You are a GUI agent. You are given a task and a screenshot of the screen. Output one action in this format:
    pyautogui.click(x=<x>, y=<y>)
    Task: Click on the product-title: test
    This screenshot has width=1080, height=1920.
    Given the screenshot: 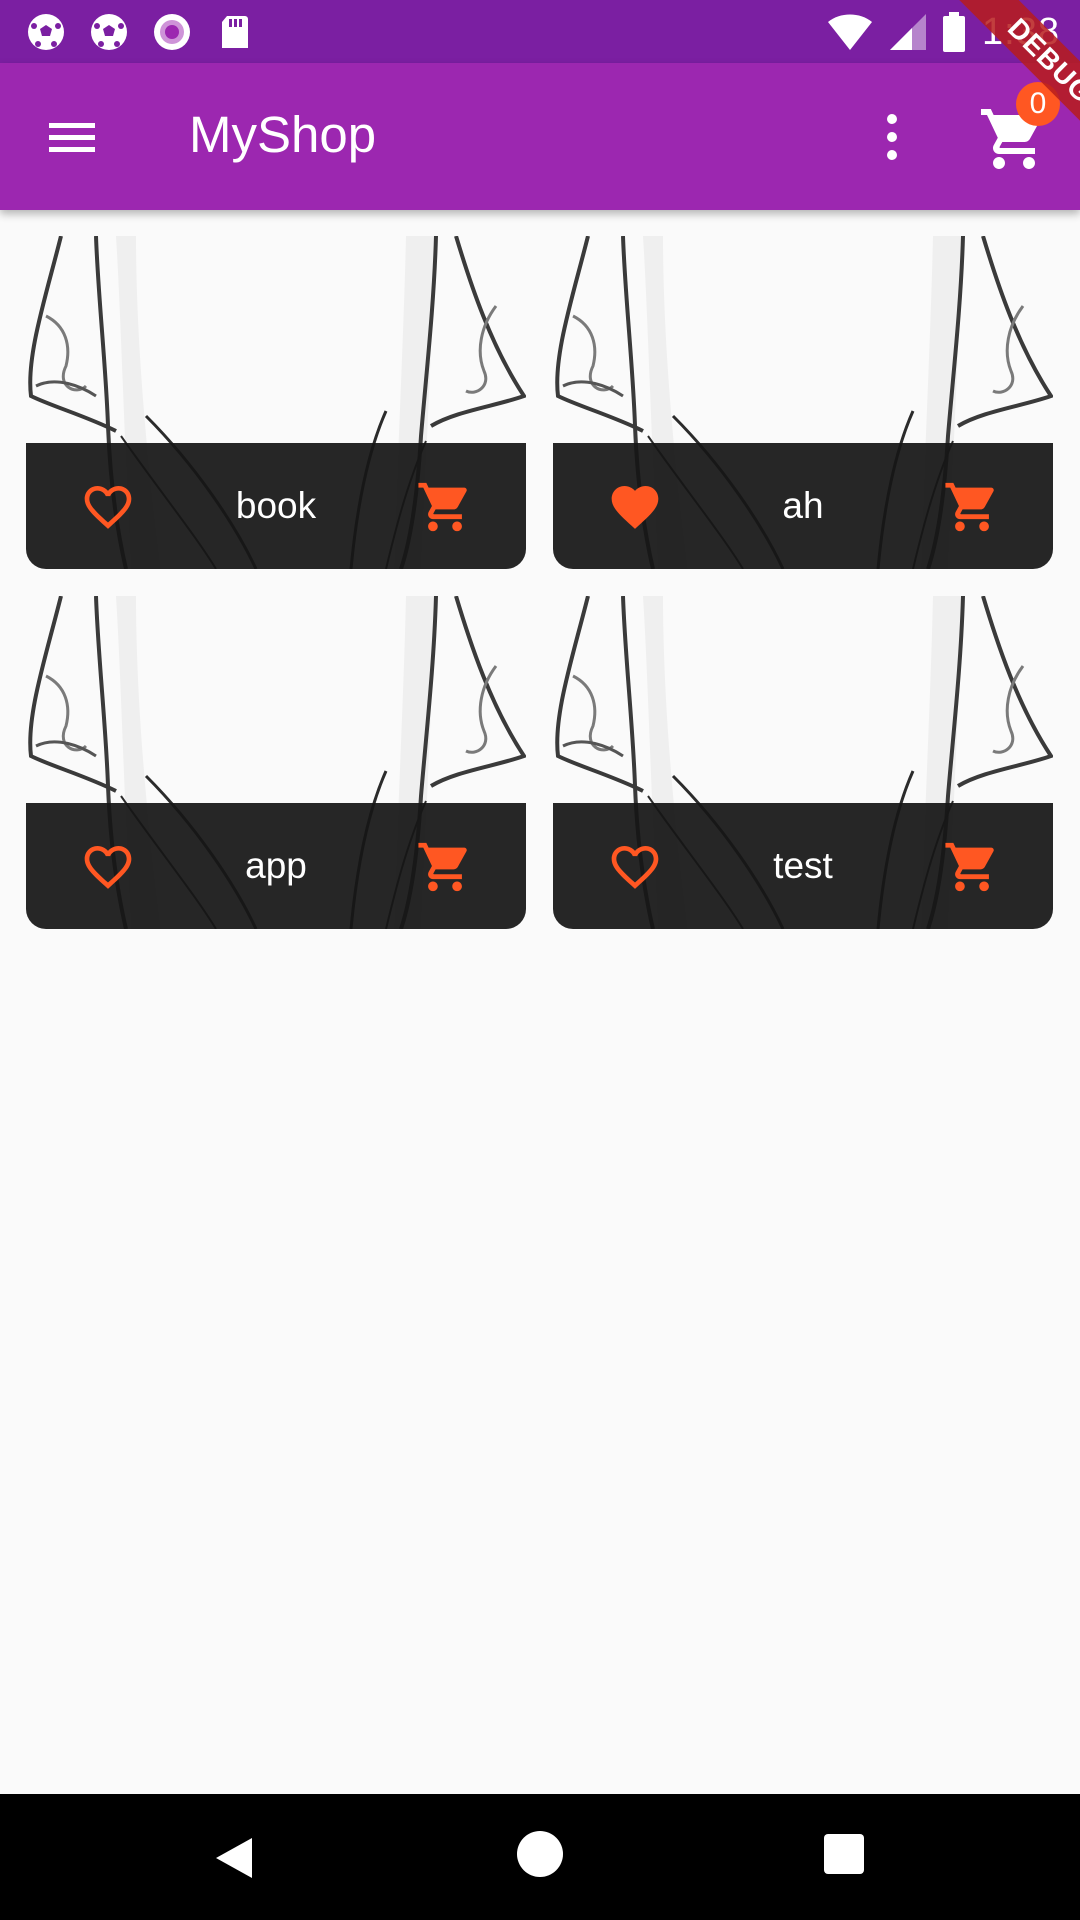 What is the action you would take?
    pyautogui.click(x=803, y=865)
    